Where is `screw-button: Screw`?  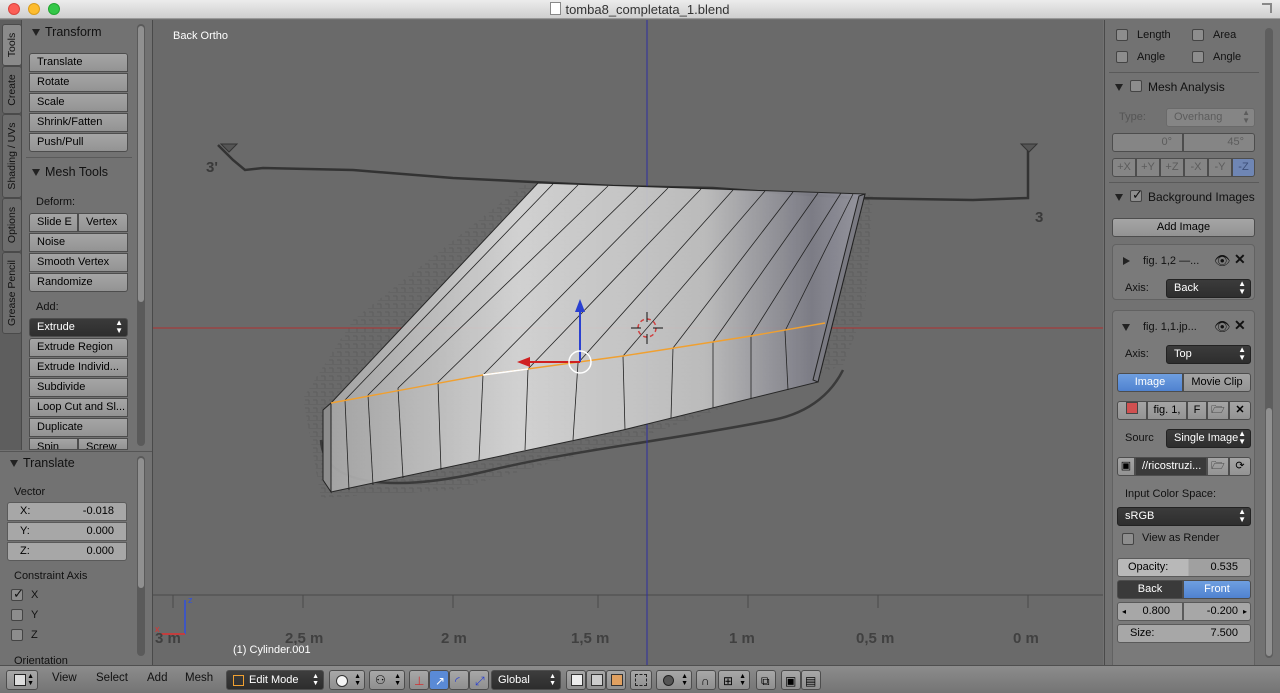
screw-button: Screw is located at coordinates (103, 444).